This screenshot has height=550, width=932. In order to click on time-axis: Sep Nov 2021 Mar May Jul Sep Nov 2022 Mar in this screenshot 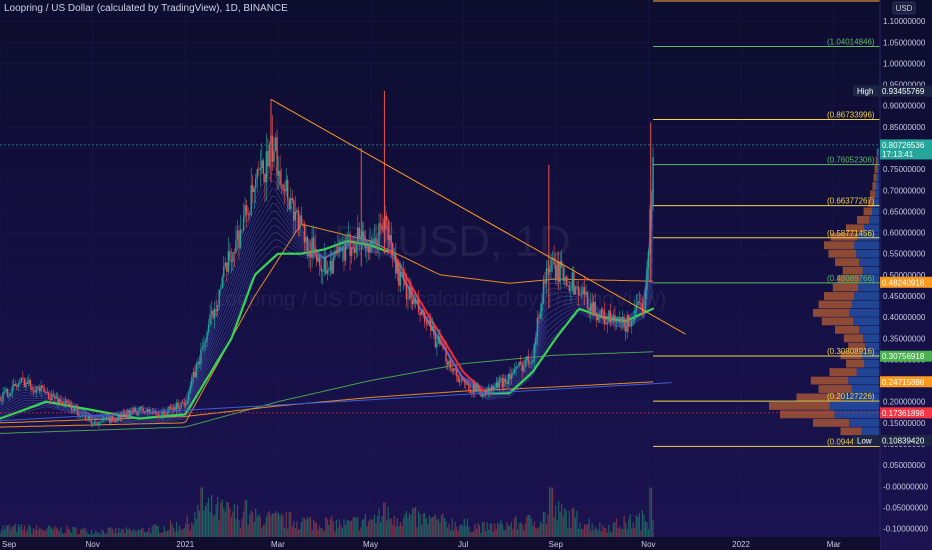, I will do `click(440, 543)`.